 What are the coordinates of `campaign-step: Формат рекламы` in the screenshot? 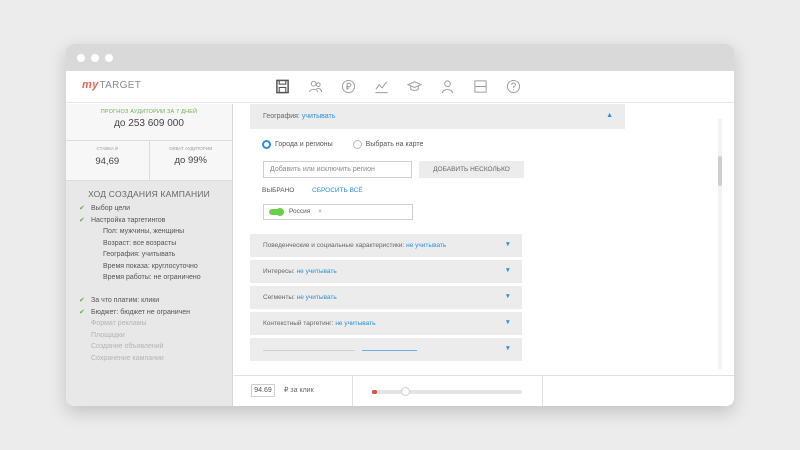 It's located at (149, 324).